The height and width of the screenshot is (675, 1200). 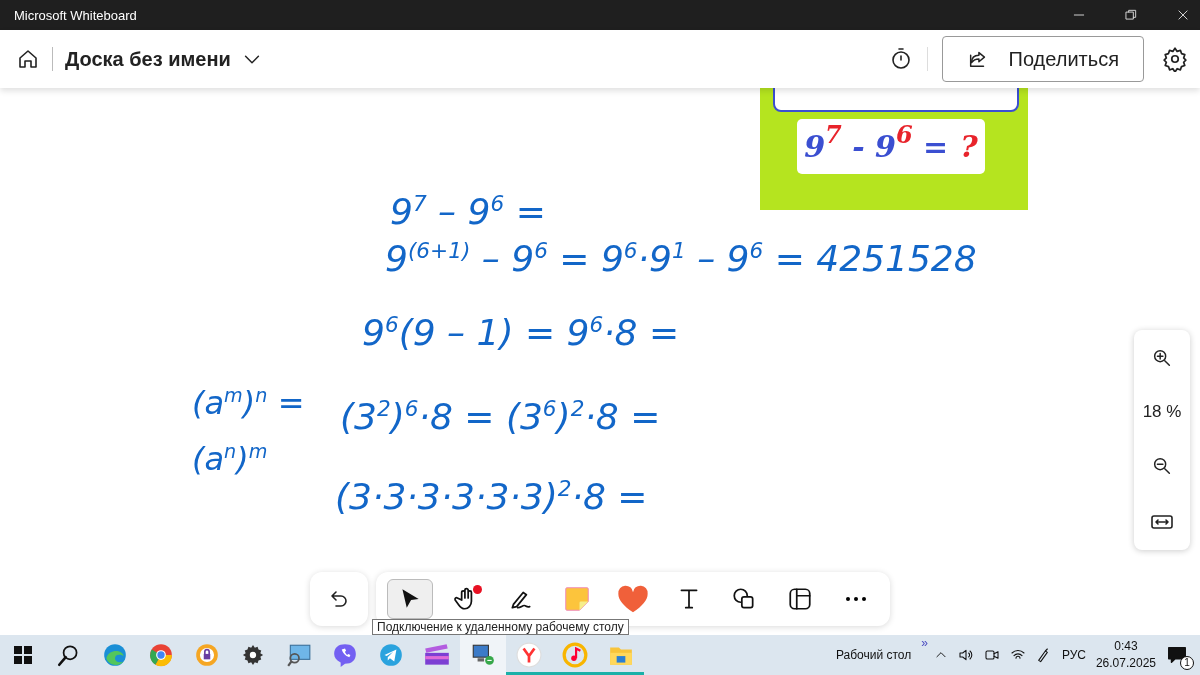 I want to click on language-indicator: РУС, so click(x=1073, y=655).